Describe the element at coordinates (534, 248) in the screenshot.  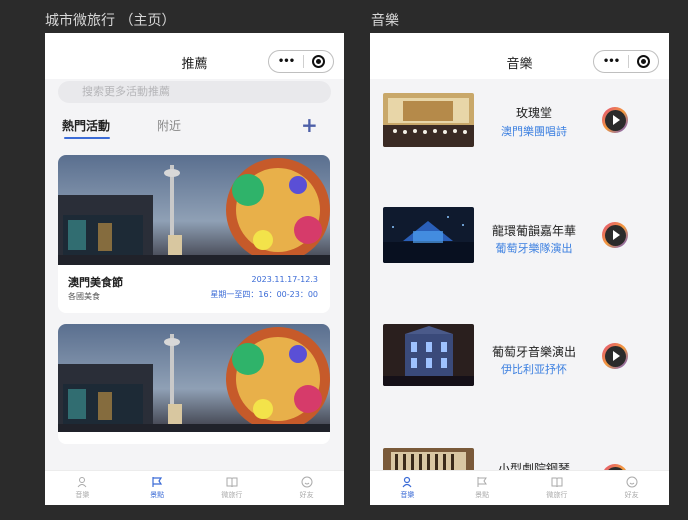
I see `music-subtitle: 葡萄牙樂隊演出` at that location.